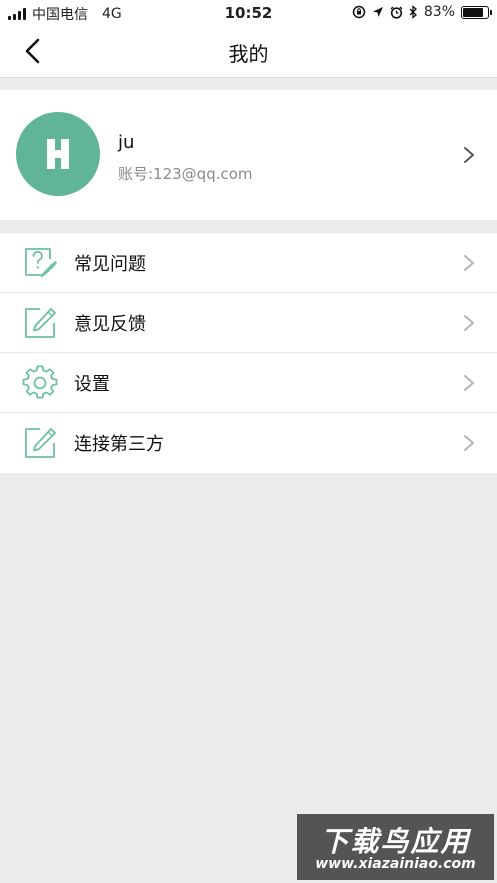 The image size is (497, 883). I want to click on nav-bar: 我的, so click(248, 52).